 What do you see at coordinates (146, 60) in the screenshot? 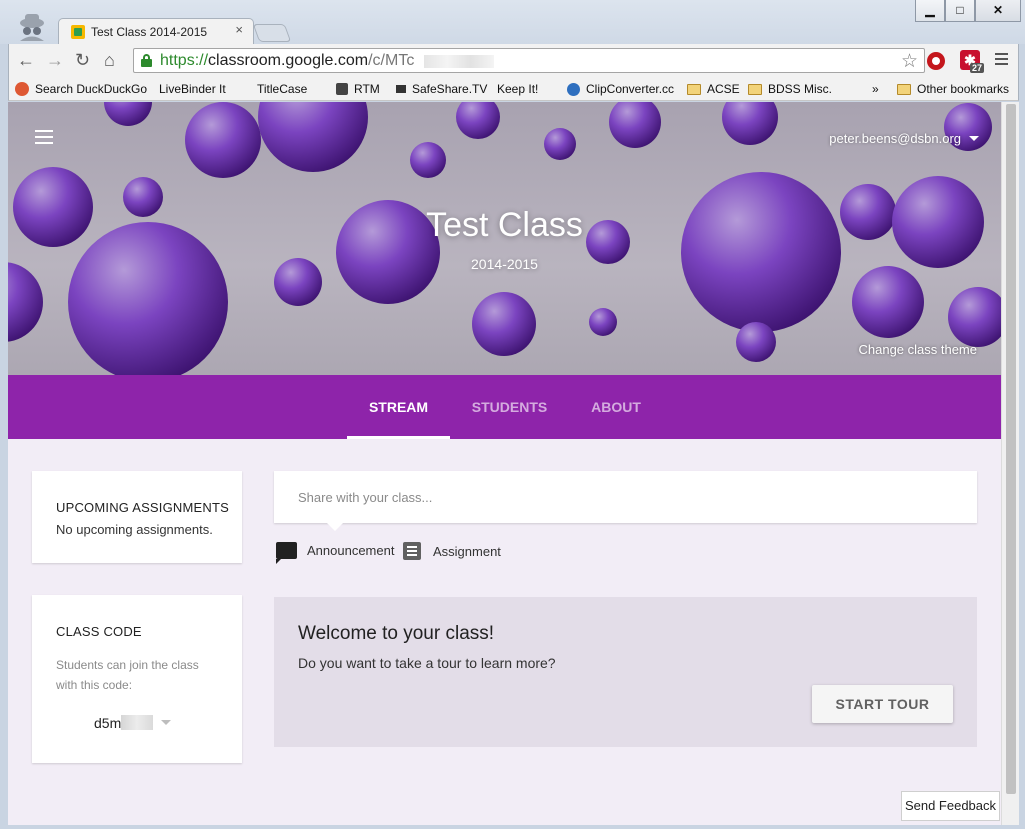
I see `lock-icon` at bounding box center [146, 60].